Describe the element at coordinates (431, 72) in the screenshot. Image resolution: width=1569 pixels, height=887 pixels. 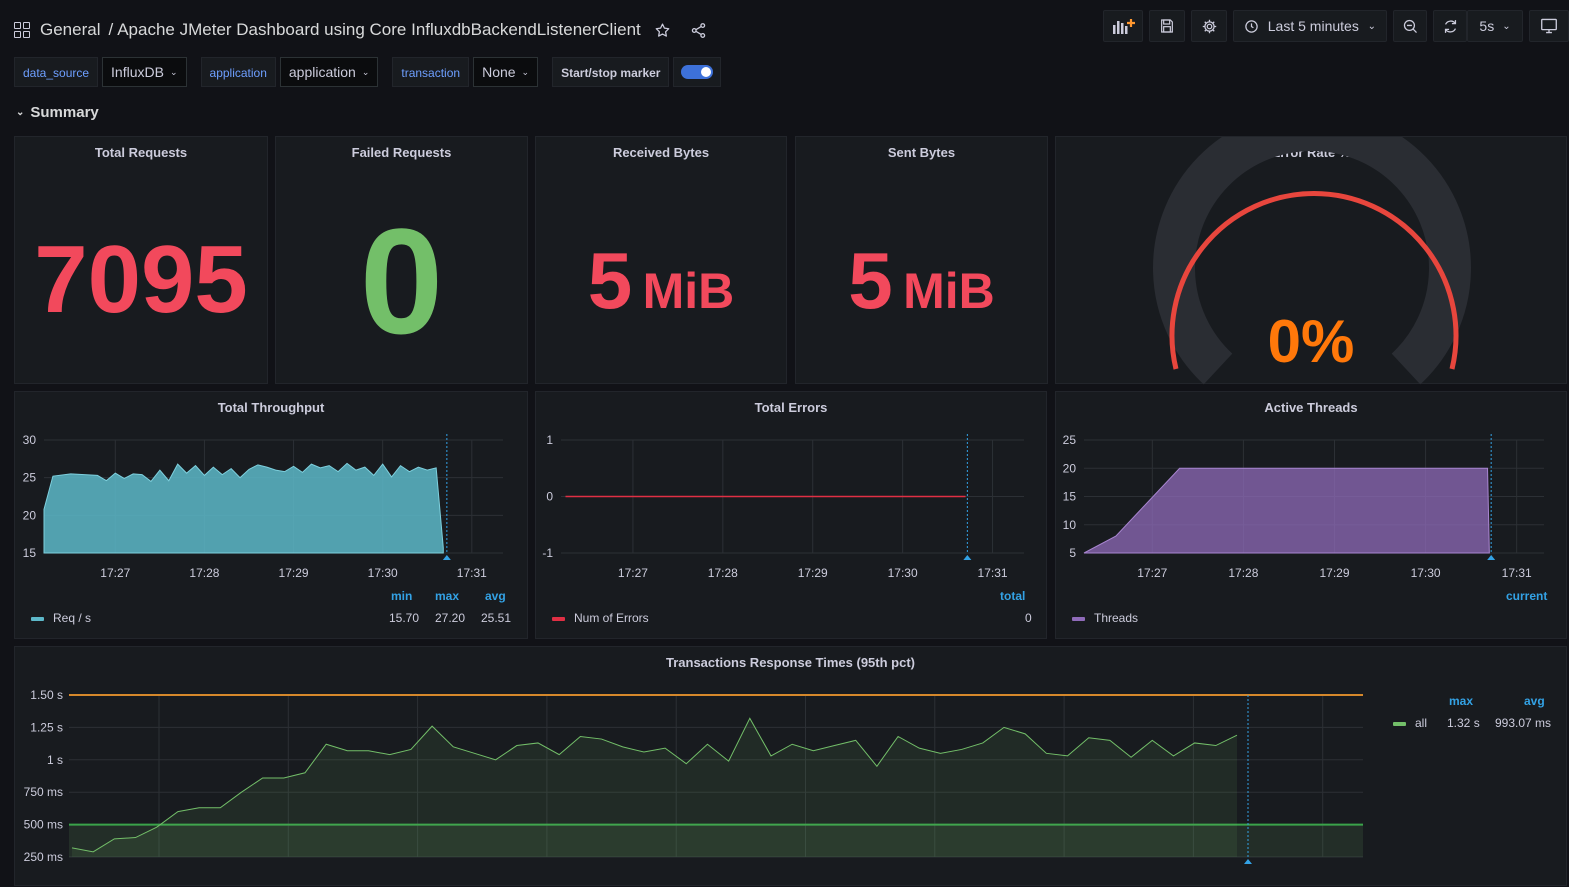
I see `variable-label-transaction: transaction` at that location.